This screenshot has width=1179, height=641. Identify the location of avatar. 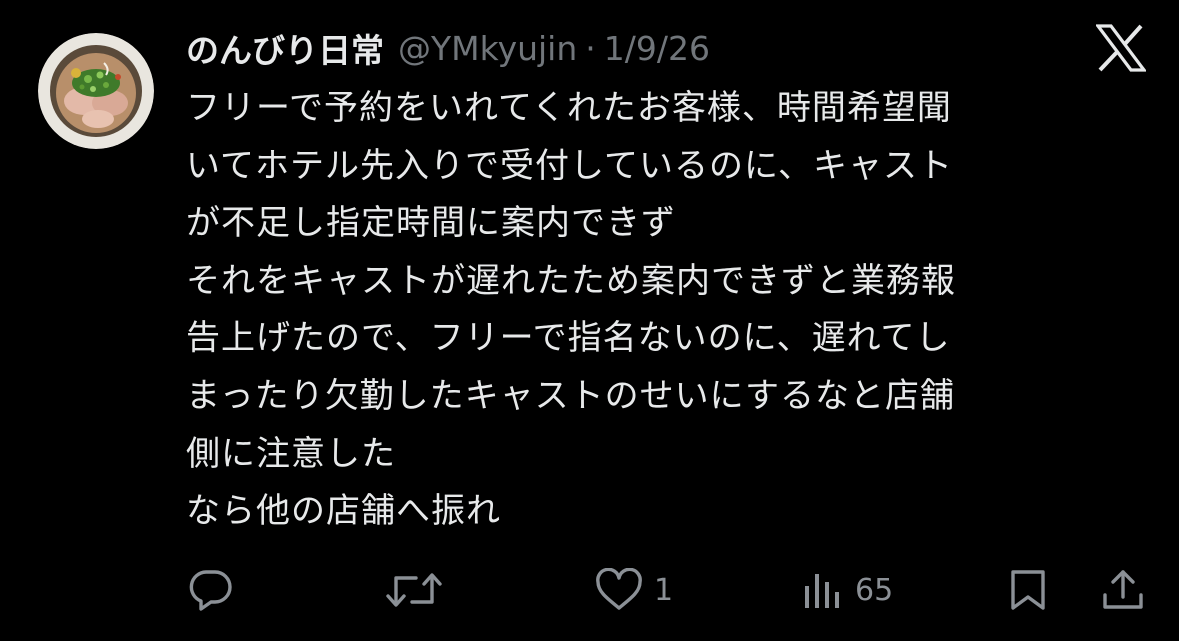
(96, 91).